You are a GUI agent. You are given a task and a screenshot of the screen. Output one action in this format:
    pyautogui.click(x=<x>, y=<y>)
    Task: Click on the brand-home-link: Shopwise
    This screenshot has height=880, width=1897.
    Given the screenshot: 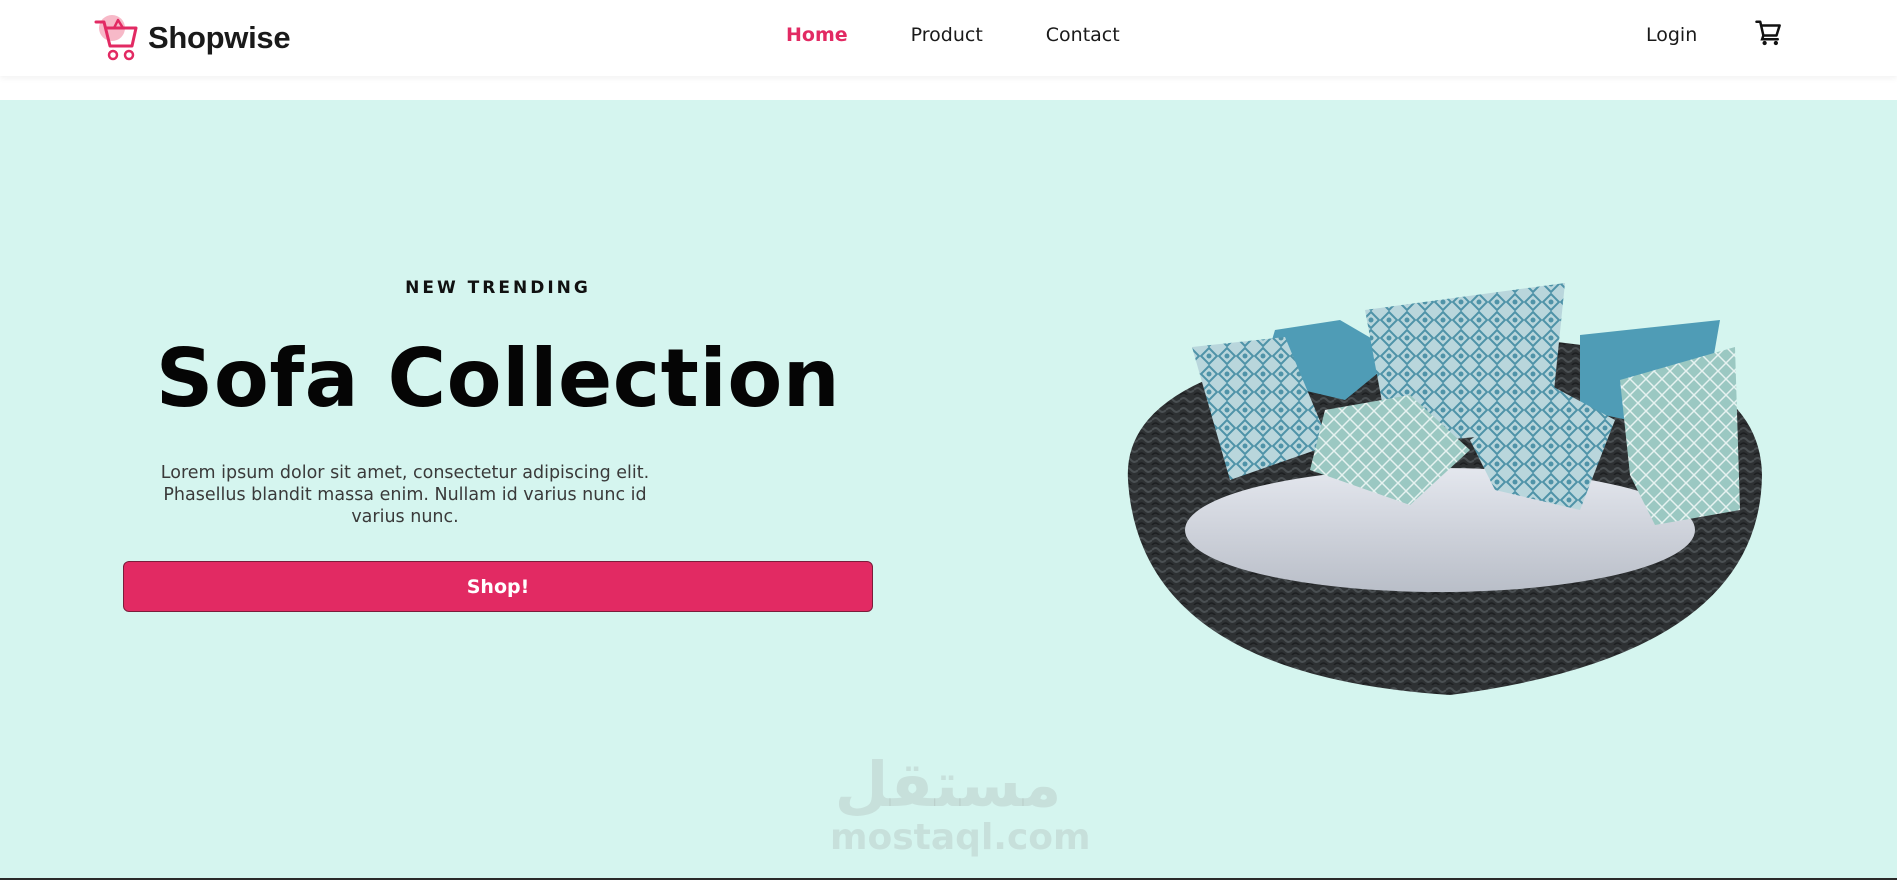 What is the action you would take?
    pyautogui.click(x=191, y=38)
    